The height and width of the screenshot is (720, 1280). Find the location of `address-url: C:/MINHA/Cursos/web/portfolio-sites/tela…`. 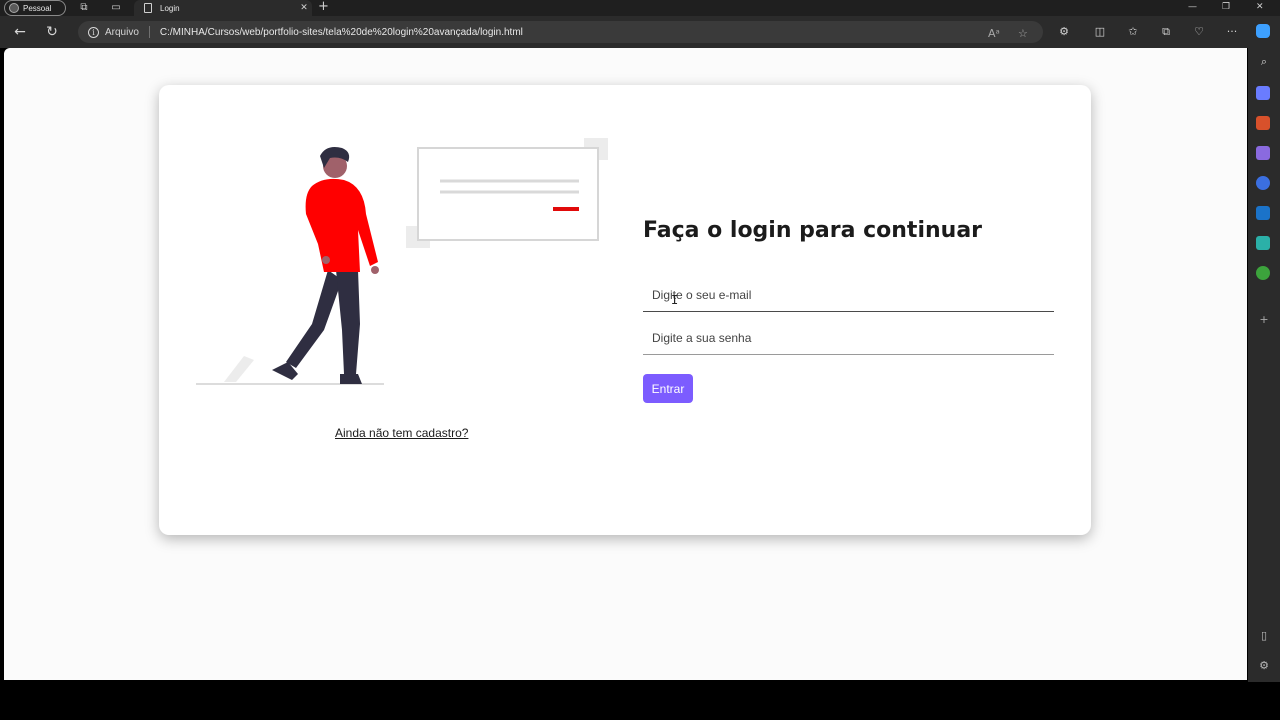

address-url: C:/MINHA/Cursos/web/portfolio-sites/tela… is located at coordinates (341, 32).